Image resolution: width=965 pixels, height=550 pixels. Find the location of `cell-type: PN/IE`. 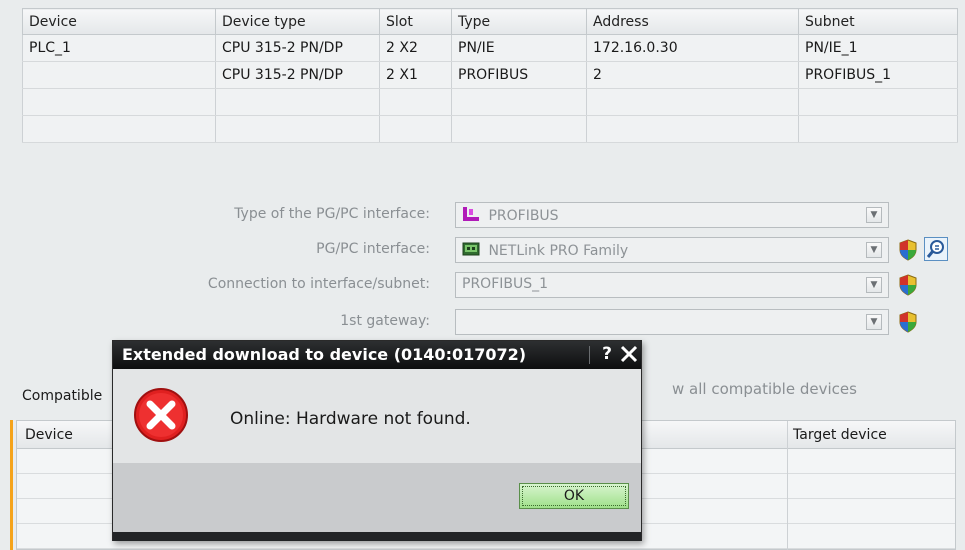

cell-type: PN/IE is located at coordinates (519, 48).